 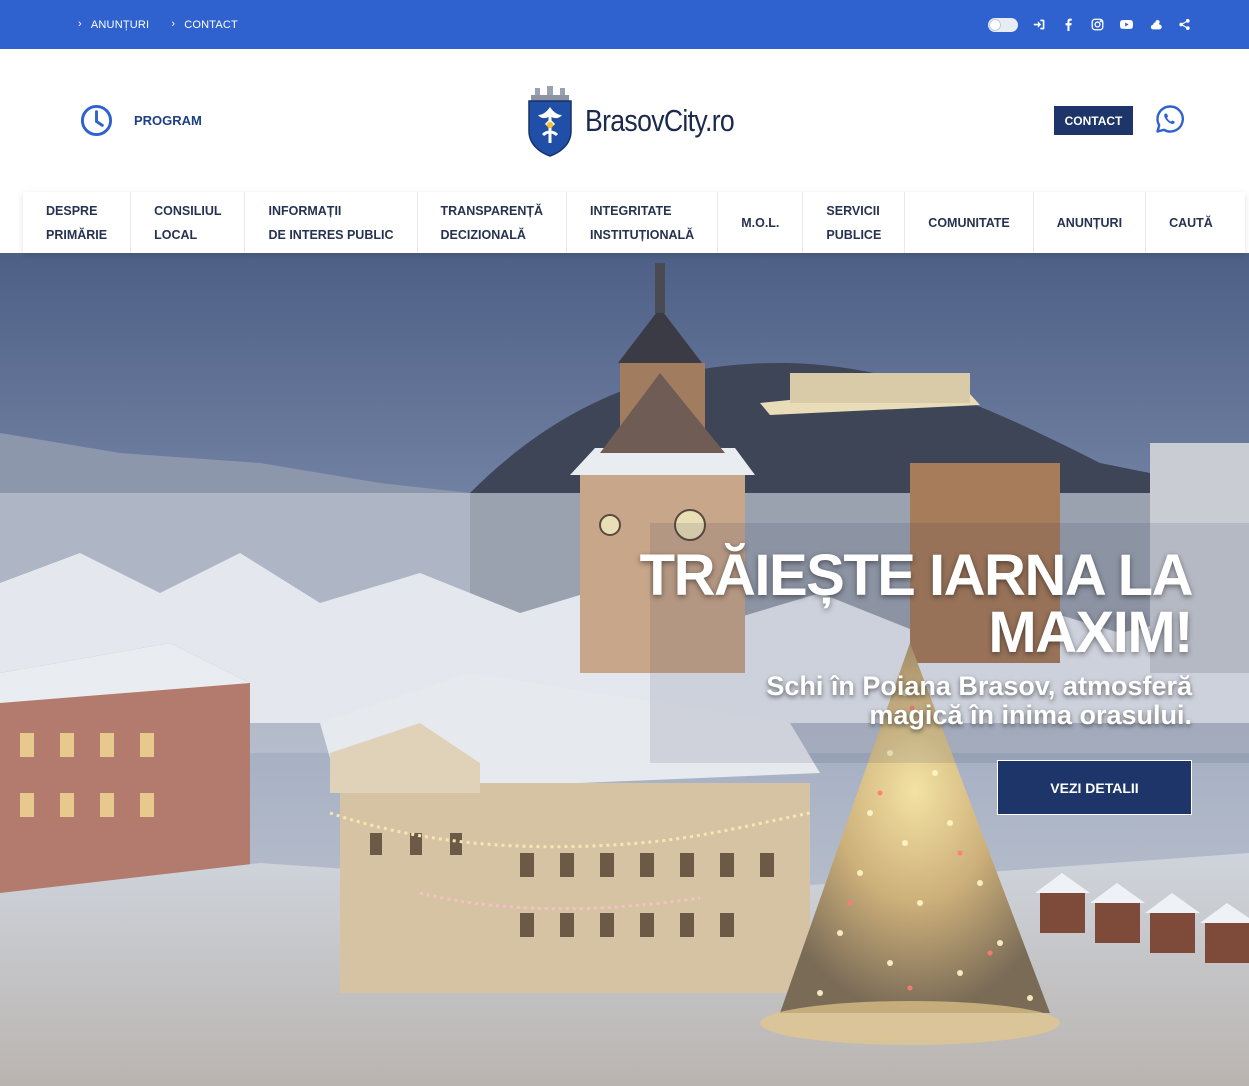 I want to click on nav-label: INFORMAȚII, so click(x=305, y=210).